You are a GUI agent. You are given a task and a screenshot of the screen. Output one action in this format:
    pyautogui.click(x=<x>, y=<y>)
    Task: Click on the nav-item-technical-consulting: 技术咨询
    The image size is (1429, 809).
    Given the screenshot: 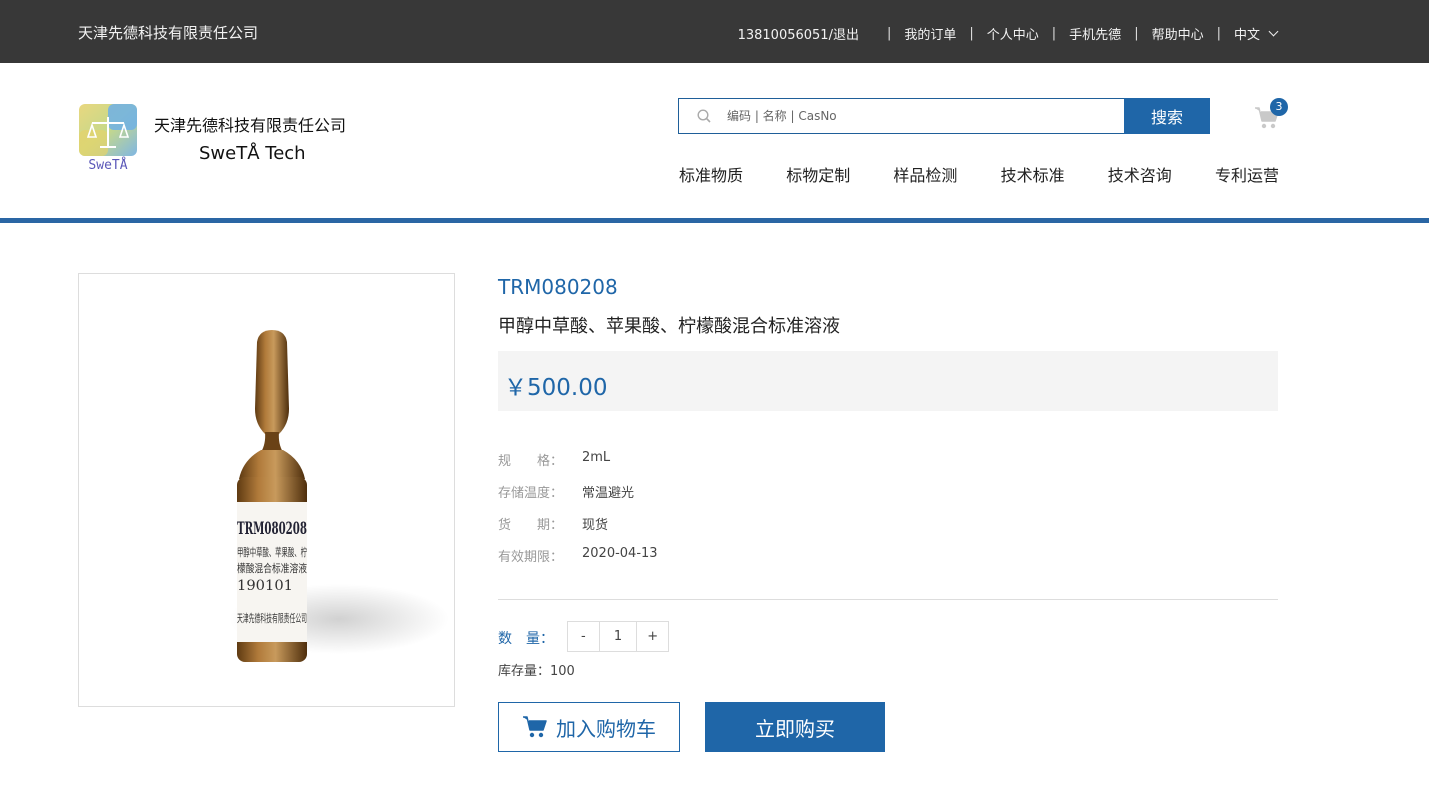 What is the action you would take?
    pyautogui.click(x=1140, y=174)
    